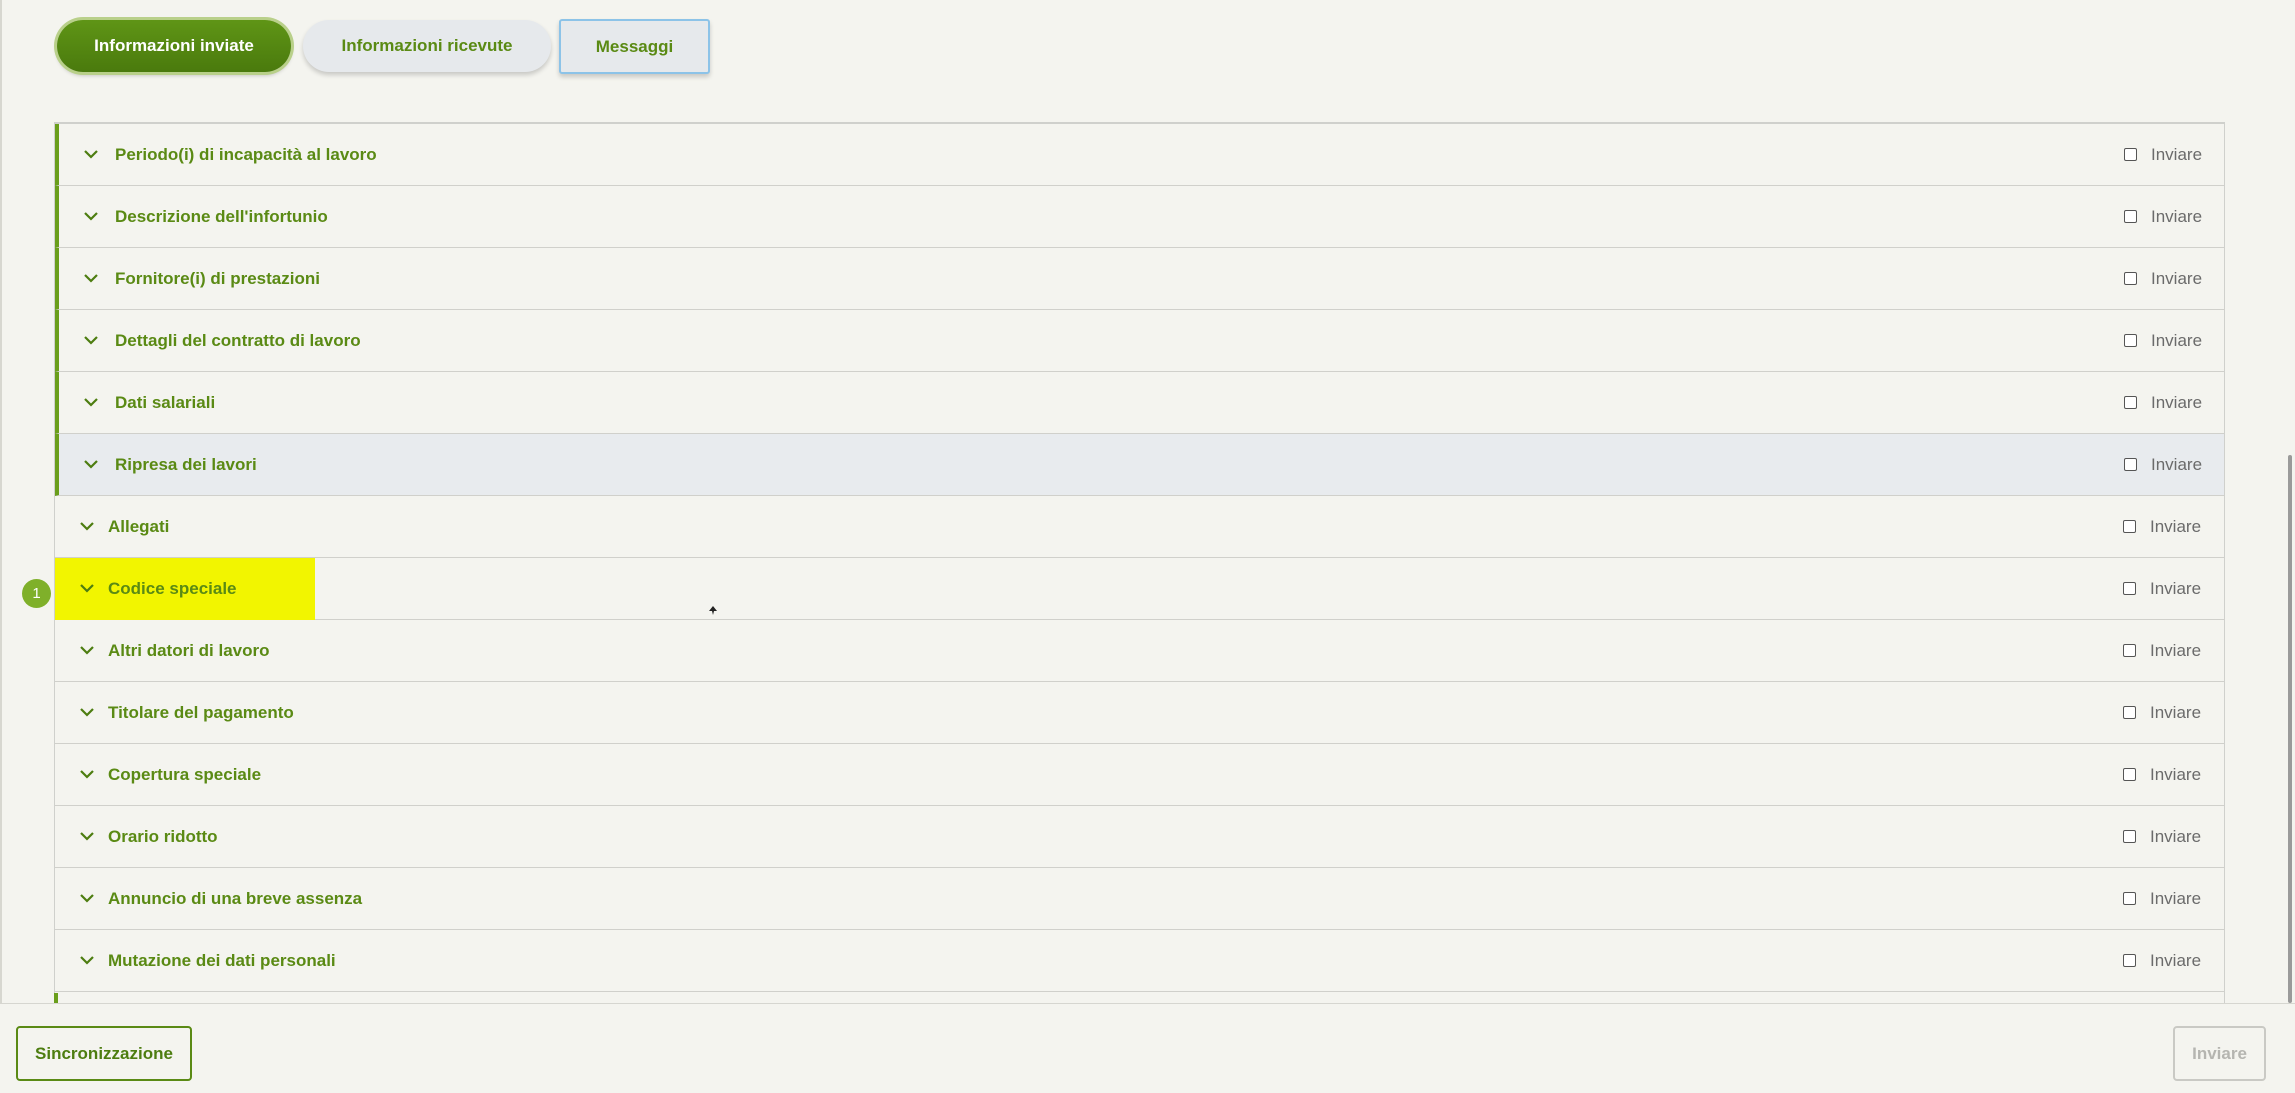 This screenshot has height=1093, width=2295. What do you see at coordinates (1139, 961) in the screenshot?
I see `accordion-row-personal-data-change: Mutazione dei dati personali Inviare` at bounding box center [1139, 961].